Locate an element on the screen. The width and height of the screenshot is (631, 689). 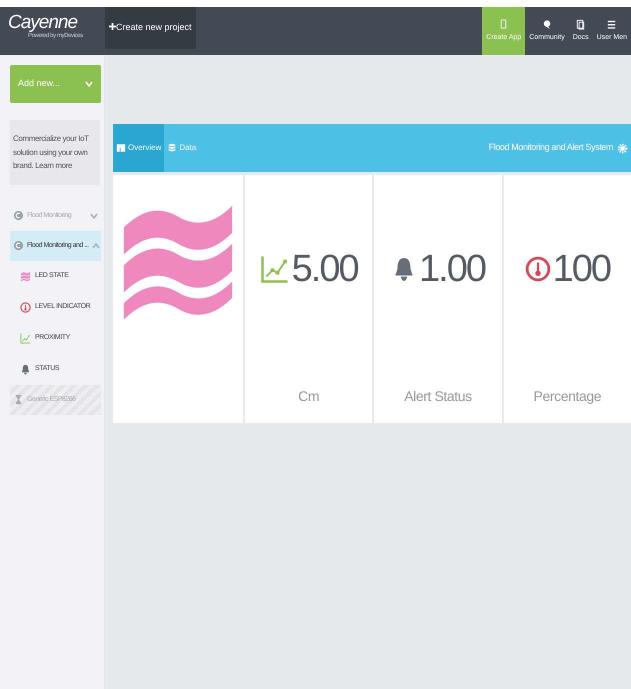
widget-label: Percentage is located at coordinates (568, 396).